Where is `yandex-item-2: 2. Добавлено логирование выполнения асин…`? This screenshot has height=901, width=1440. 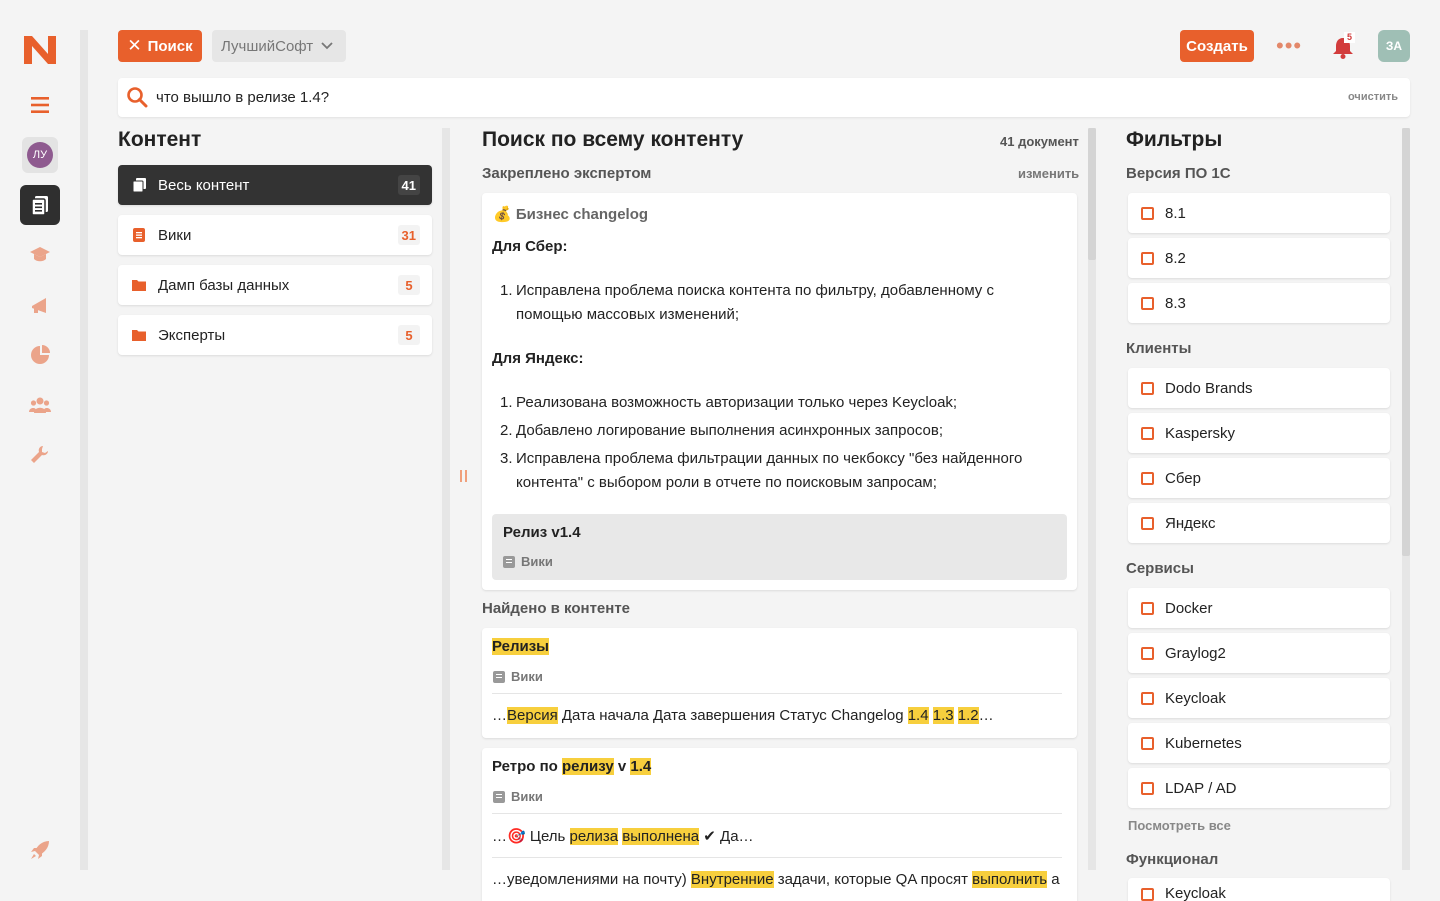
yandex-item-2: 2. Добавлено логирование выполнения асин… is located at coordinates (721, 430).